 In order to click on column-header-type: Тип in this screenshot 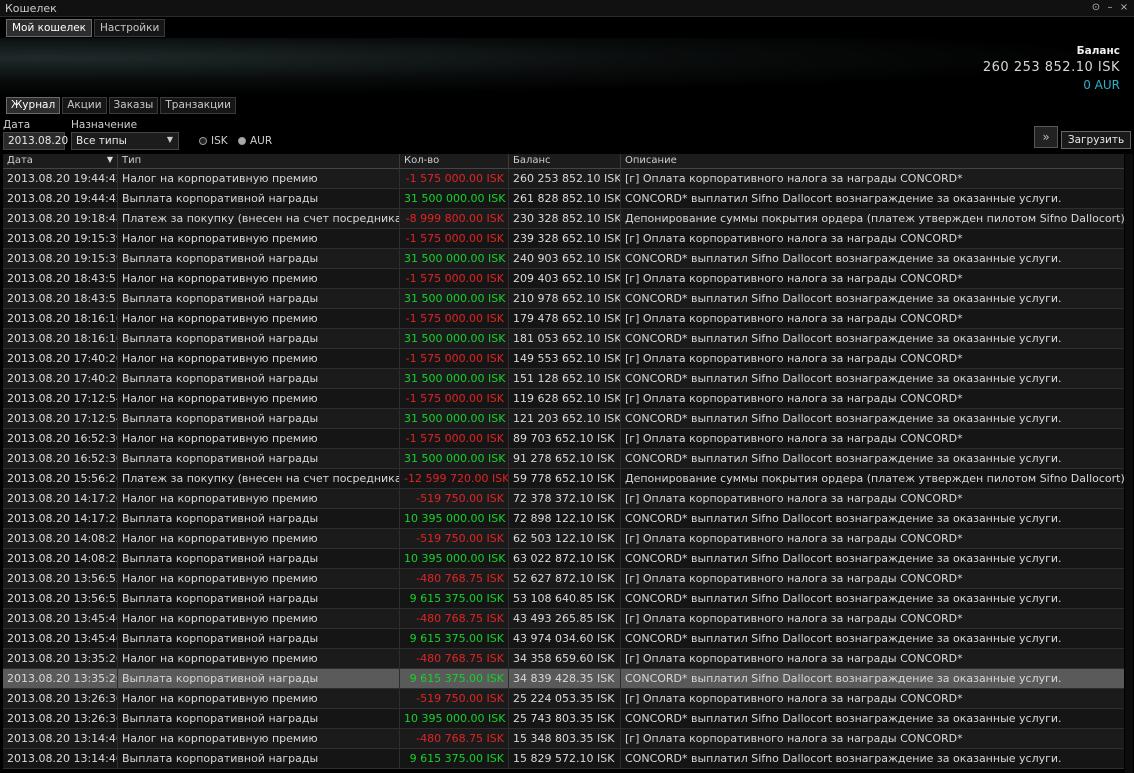, I will do `click(259, 161)`.